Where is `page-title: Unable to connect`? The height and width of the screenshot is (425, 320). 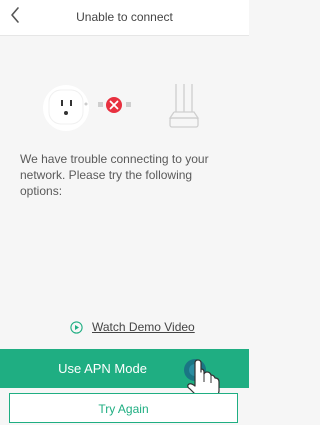 page-title: Unable to connect is located at coordinates (124, 17).